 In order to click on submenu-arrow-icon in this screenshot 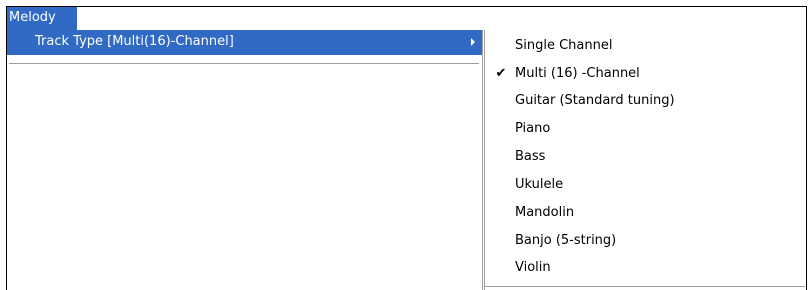, I will do `click(473, 42)`.